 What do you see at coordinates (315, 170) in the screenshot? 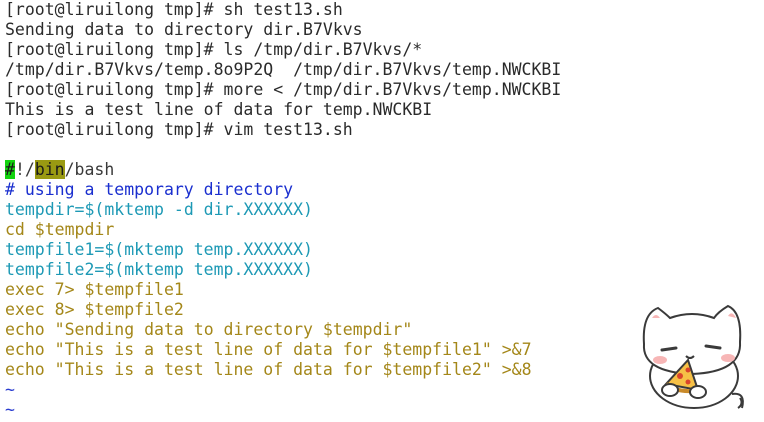
I see `editor-shebang-line: #!/bin/bash` at bounding box center [315, 170].